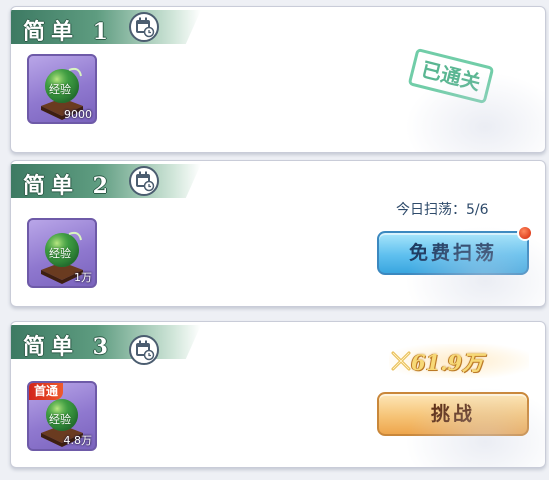  What do you see at coordinates (452, 253) in the screenshot?
I see `free-sweep-button-label: 免费扫荡` at bounding box center [452, 253].